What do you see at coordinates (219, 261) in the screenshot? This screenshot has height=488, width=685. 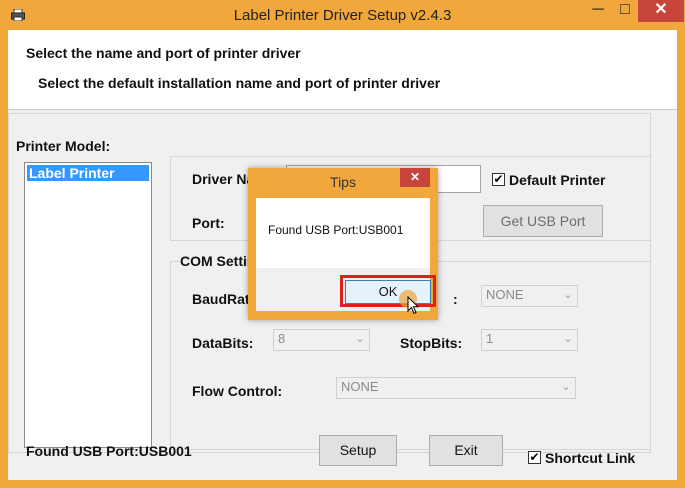 I see `com-settings-label: COM Settin` at bounding box center [219, 261].